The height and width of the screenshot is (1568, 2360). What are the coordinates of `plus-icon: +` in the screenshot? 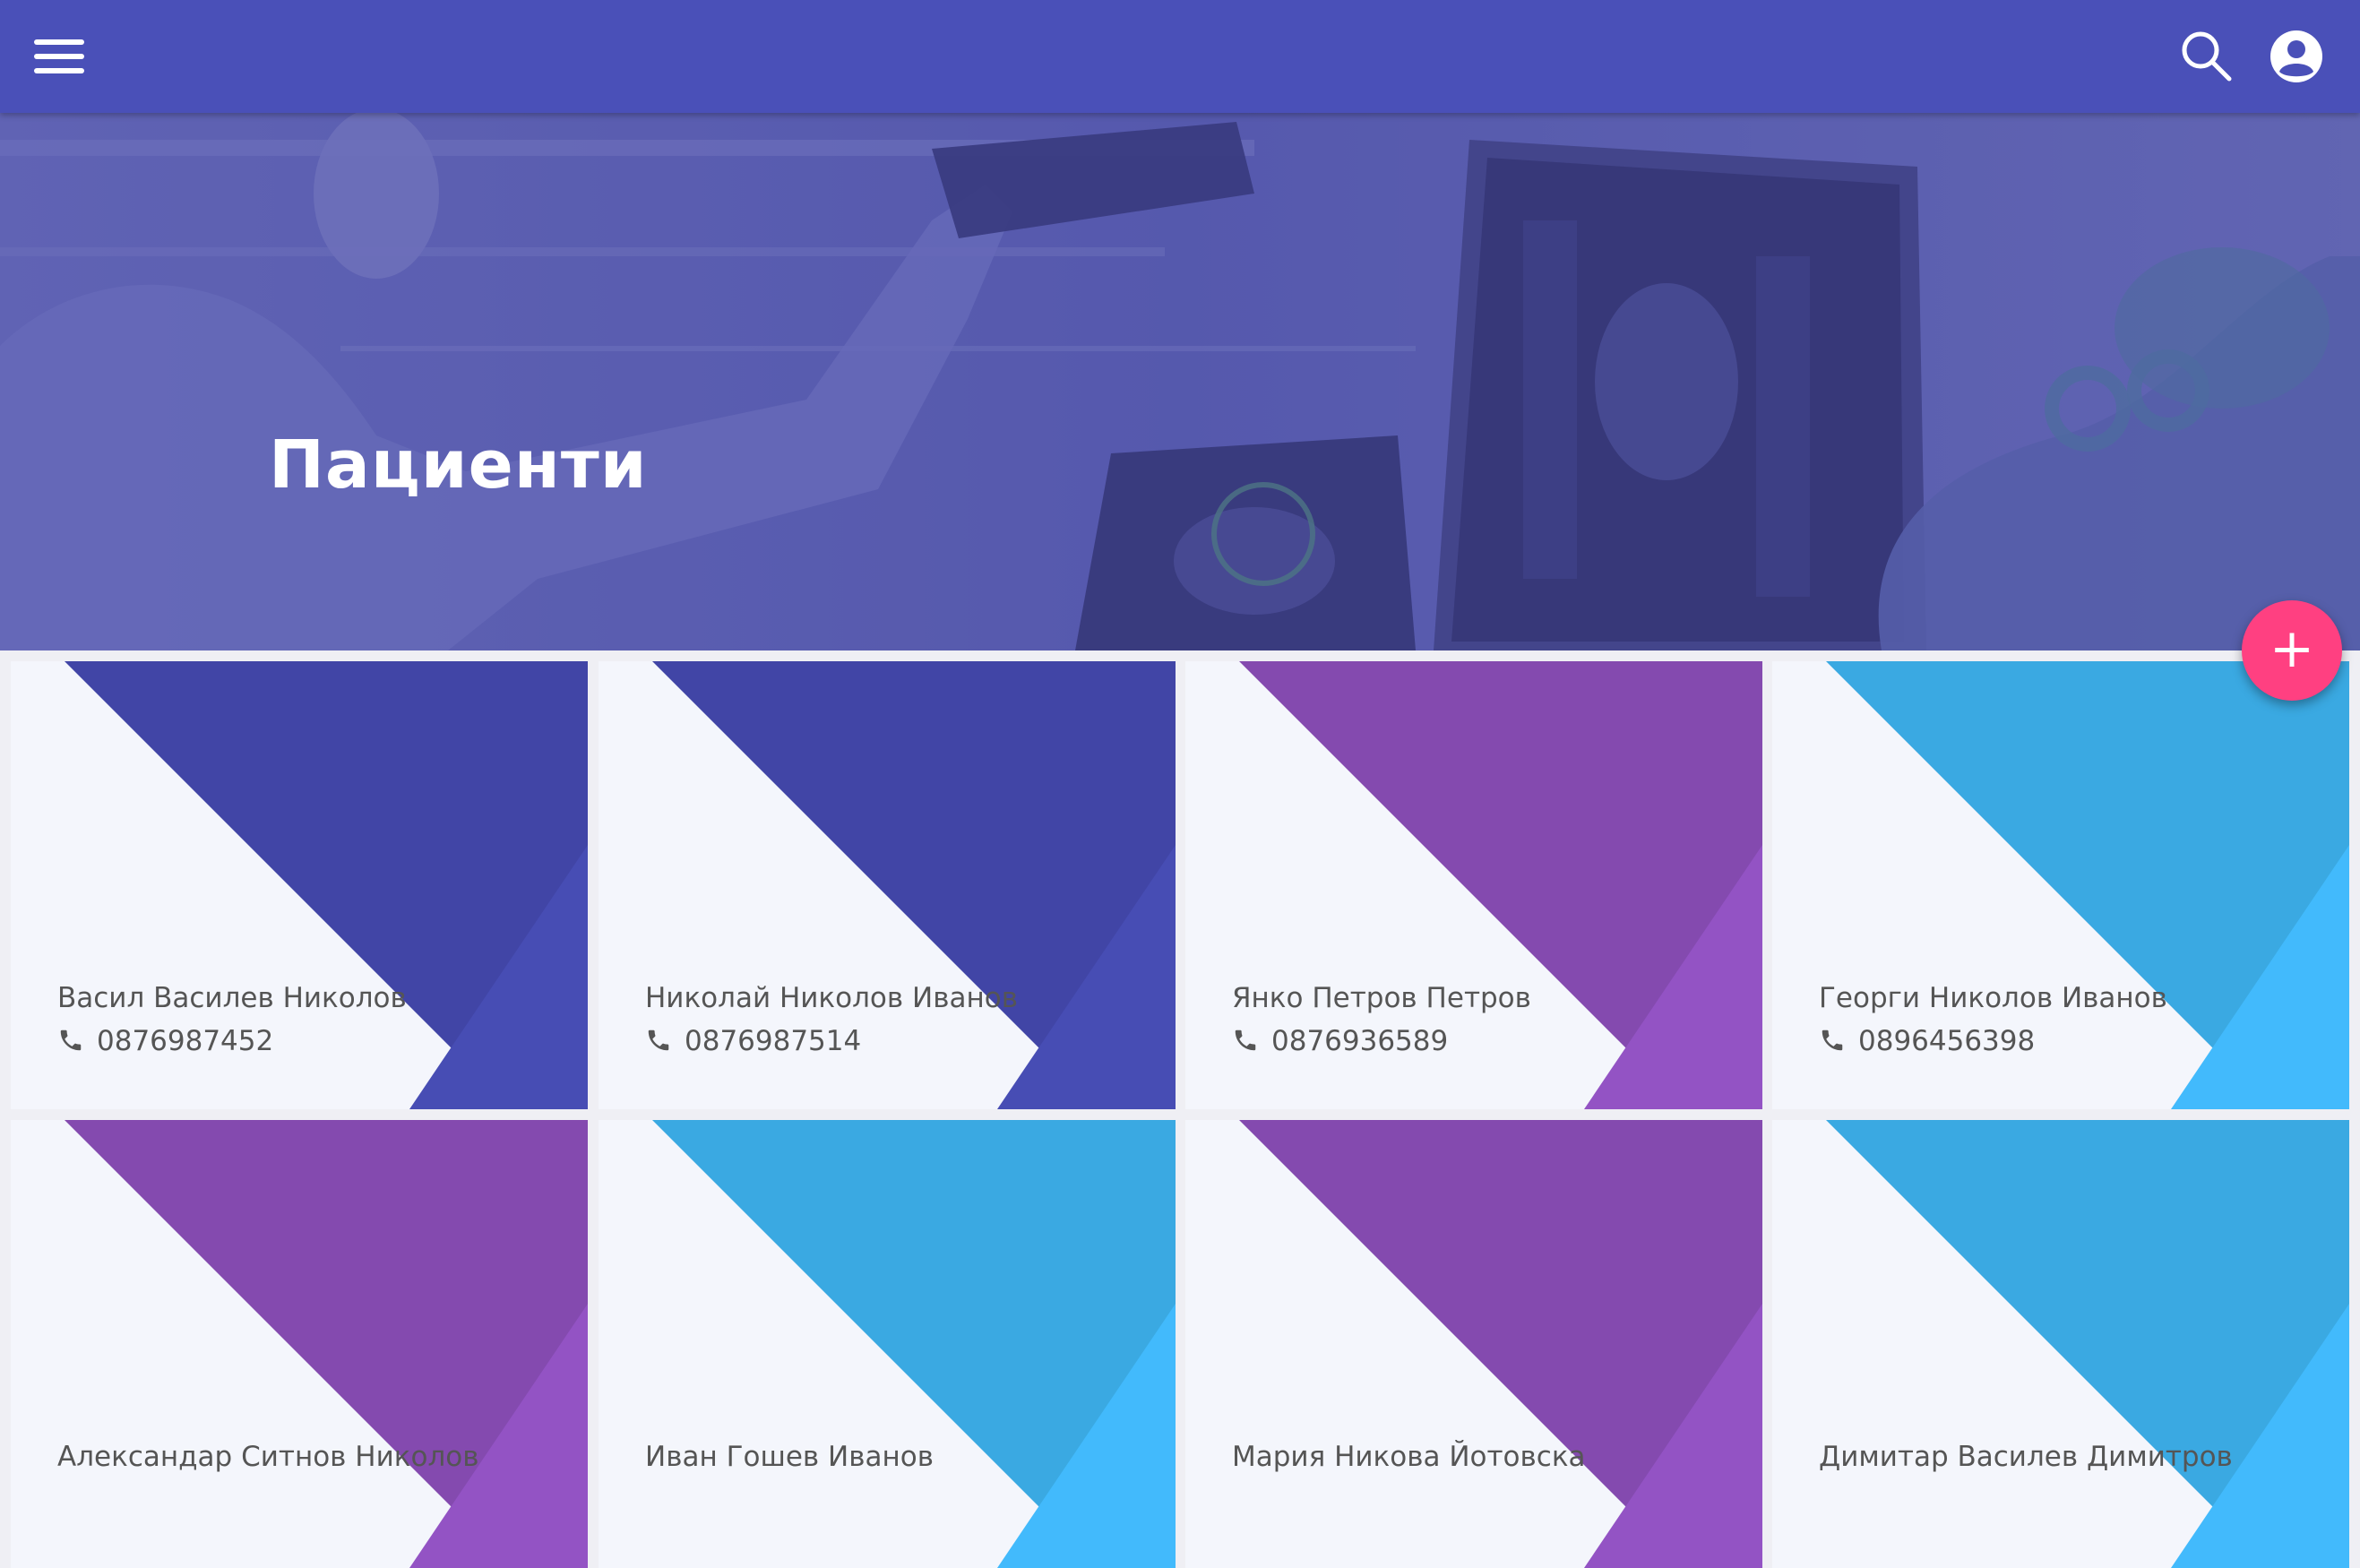 It's located at (2292, 648).